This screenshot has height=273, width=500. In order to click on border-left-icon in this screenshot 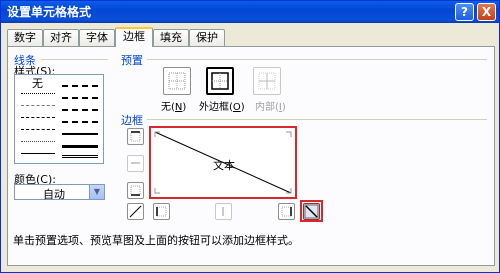, I will do `click(161, 211)`.